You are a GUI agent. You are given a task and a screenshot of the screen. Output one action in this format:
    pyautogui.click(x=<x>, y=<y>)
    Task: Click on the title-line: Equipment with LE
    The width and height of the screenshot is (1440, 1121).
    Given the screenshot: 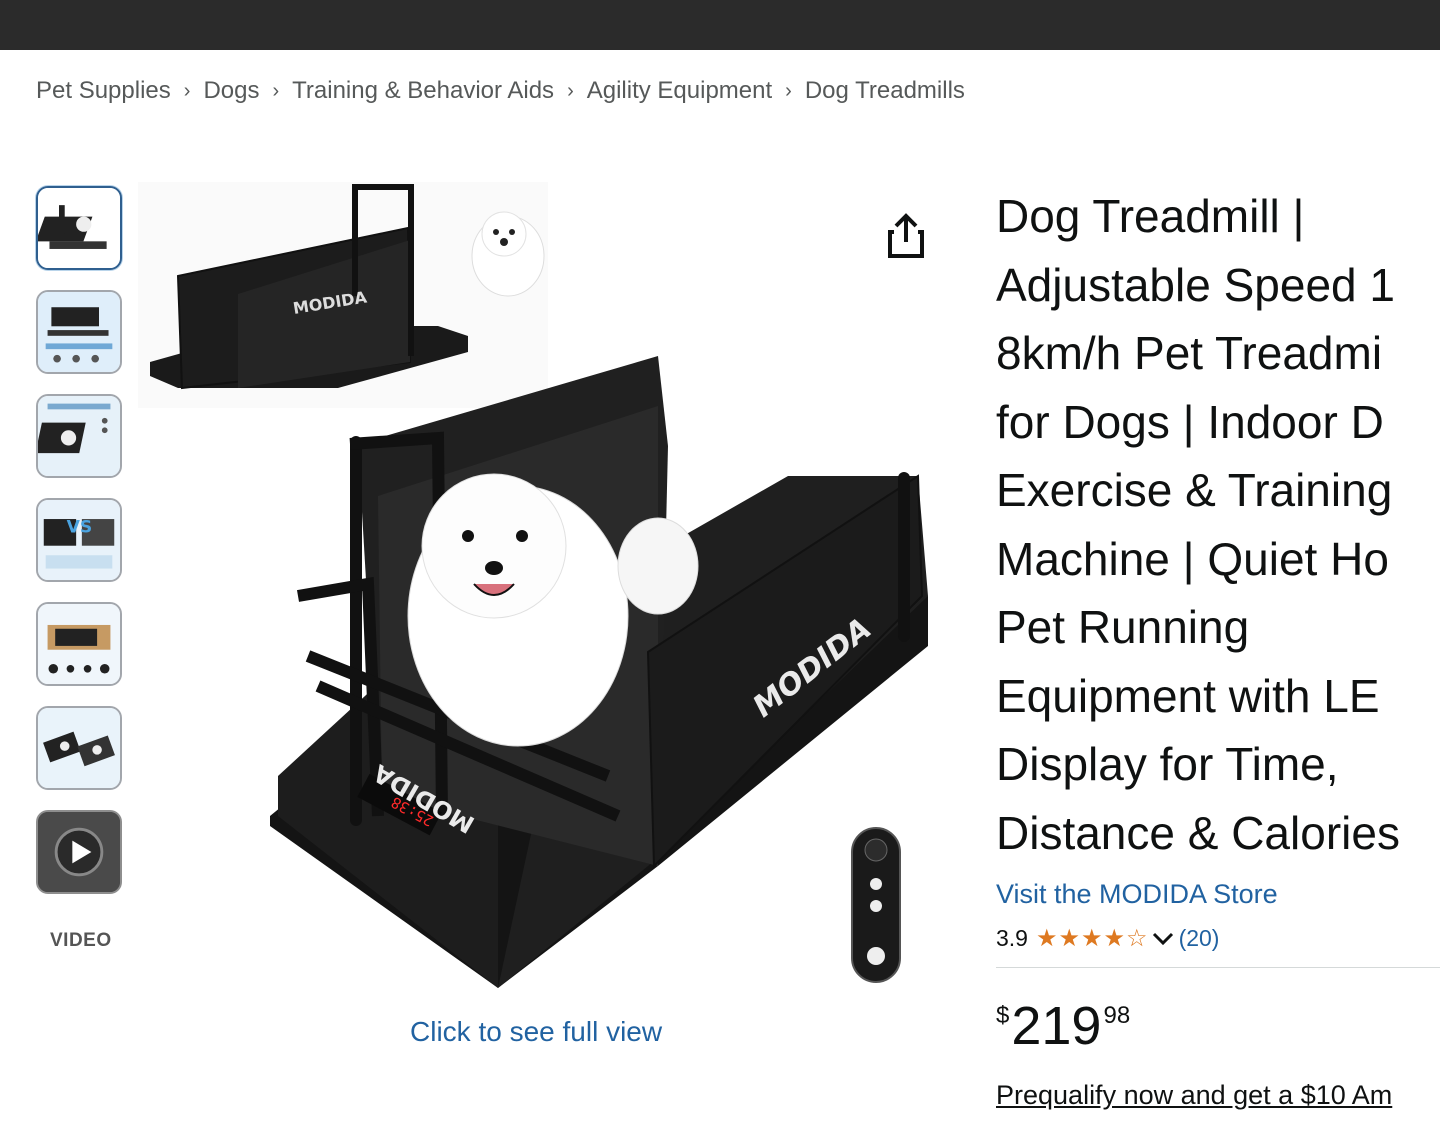 What is the action you would take?
    pyautogui.click(x=1188, y=695)
    